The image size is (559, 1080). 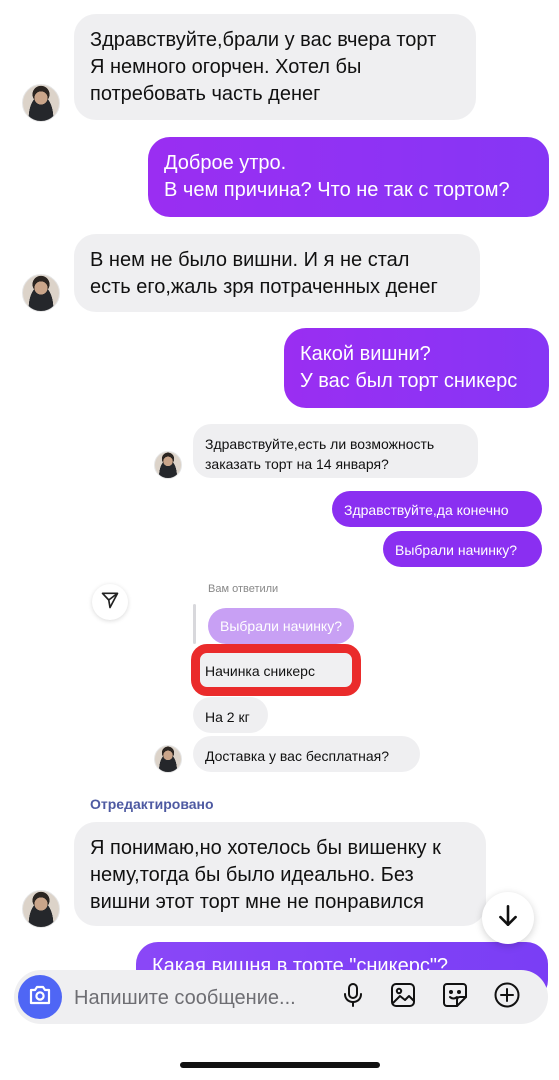 I want to click on outgoing-message: Выбрали начинку?, so click(x=462, y=549).